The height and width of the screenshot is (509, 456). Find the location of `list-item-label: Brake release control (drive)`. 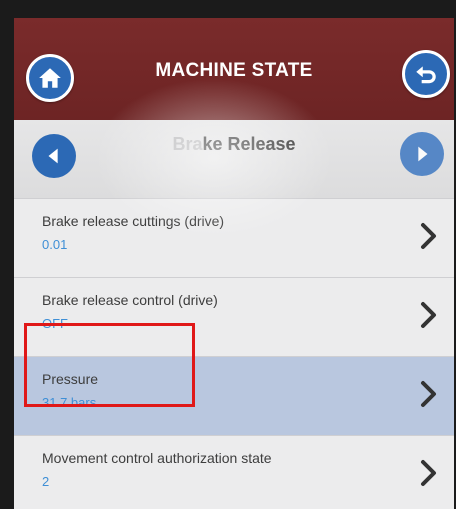

list-item-label: Brake release control (drive) is located at coordinates (130, 300).